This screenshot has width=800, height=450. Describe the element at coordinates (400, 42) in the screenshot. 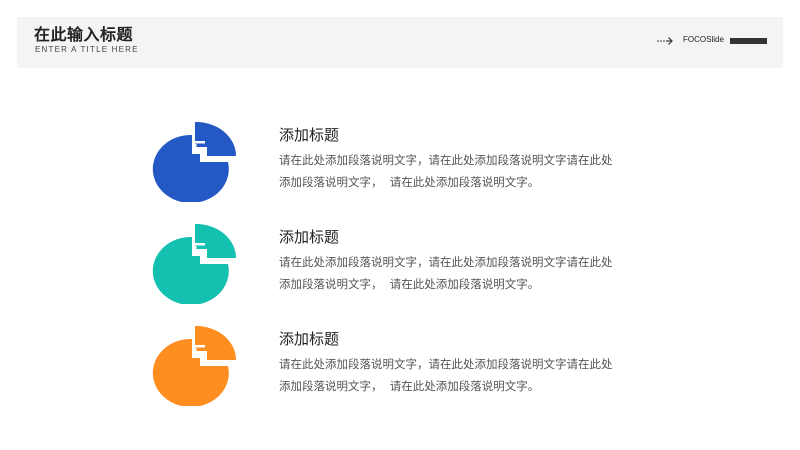

I see `header-bar: 在此输入标题 ENTER A TITLE HERE FOCOSlide` at that location.